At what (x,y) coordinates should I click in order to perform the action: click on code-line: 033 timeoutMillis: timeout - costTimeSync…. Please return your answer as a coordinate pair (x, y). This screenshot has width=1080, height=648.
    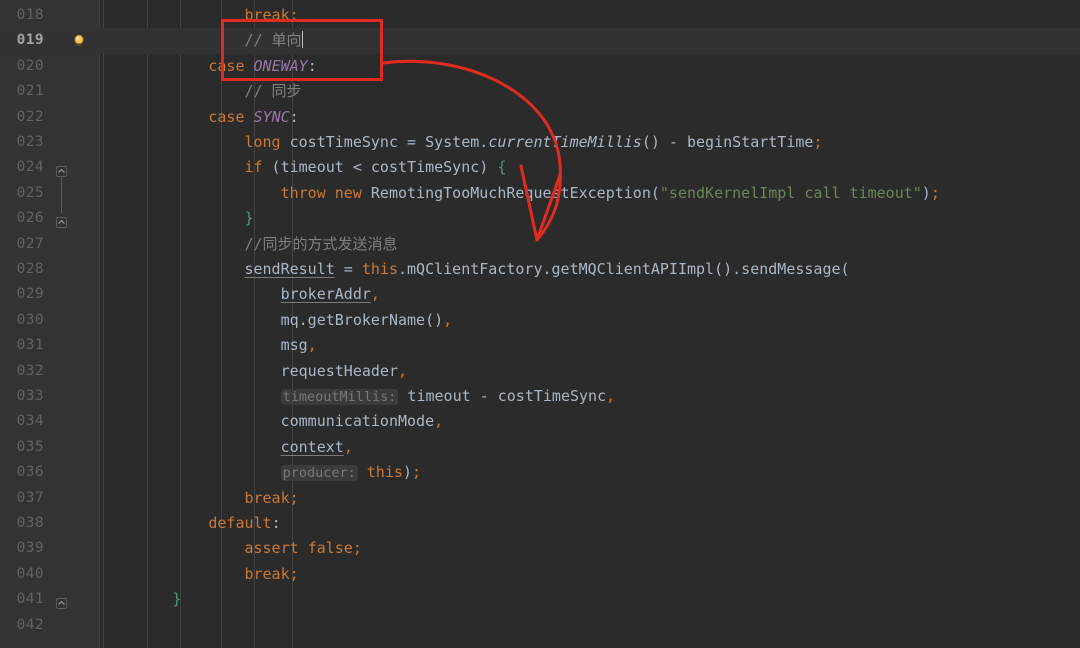
    Looking at the image, I should click on (540, 396).